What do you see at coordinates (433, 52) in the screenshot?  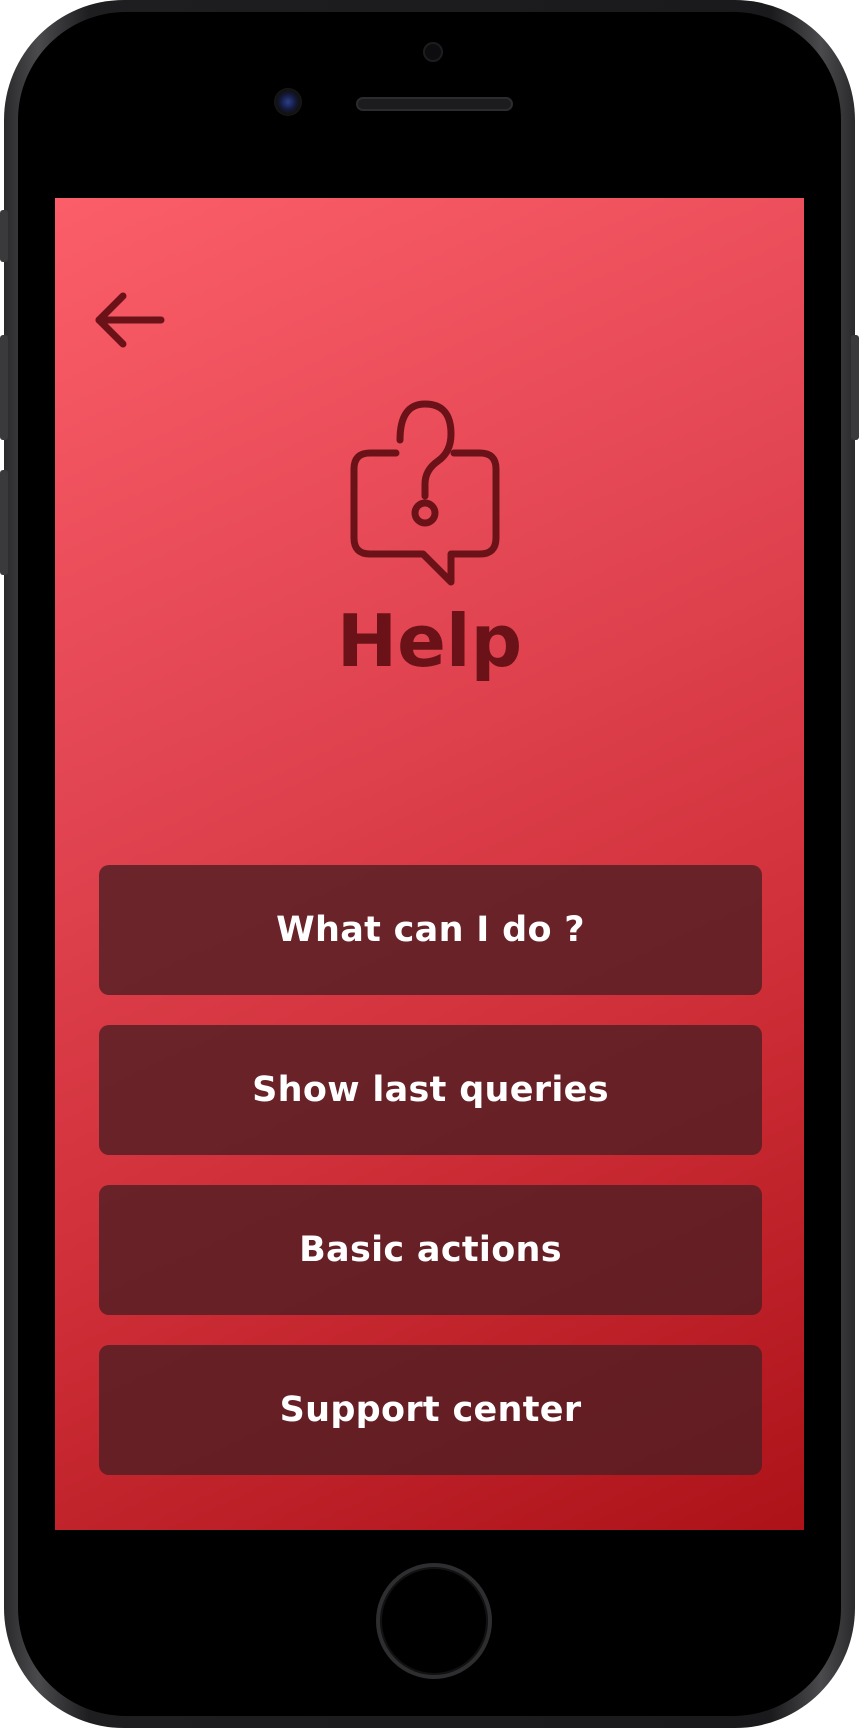 I see `proximity-sensor` at bounding box center [433, 52].